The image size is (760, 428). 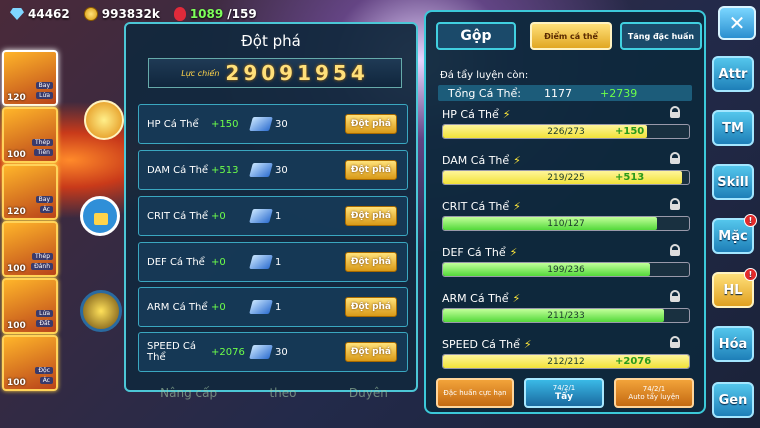 I want to click on wash-button: 74/2/1 Tẩy, so click(x=564, y=393).